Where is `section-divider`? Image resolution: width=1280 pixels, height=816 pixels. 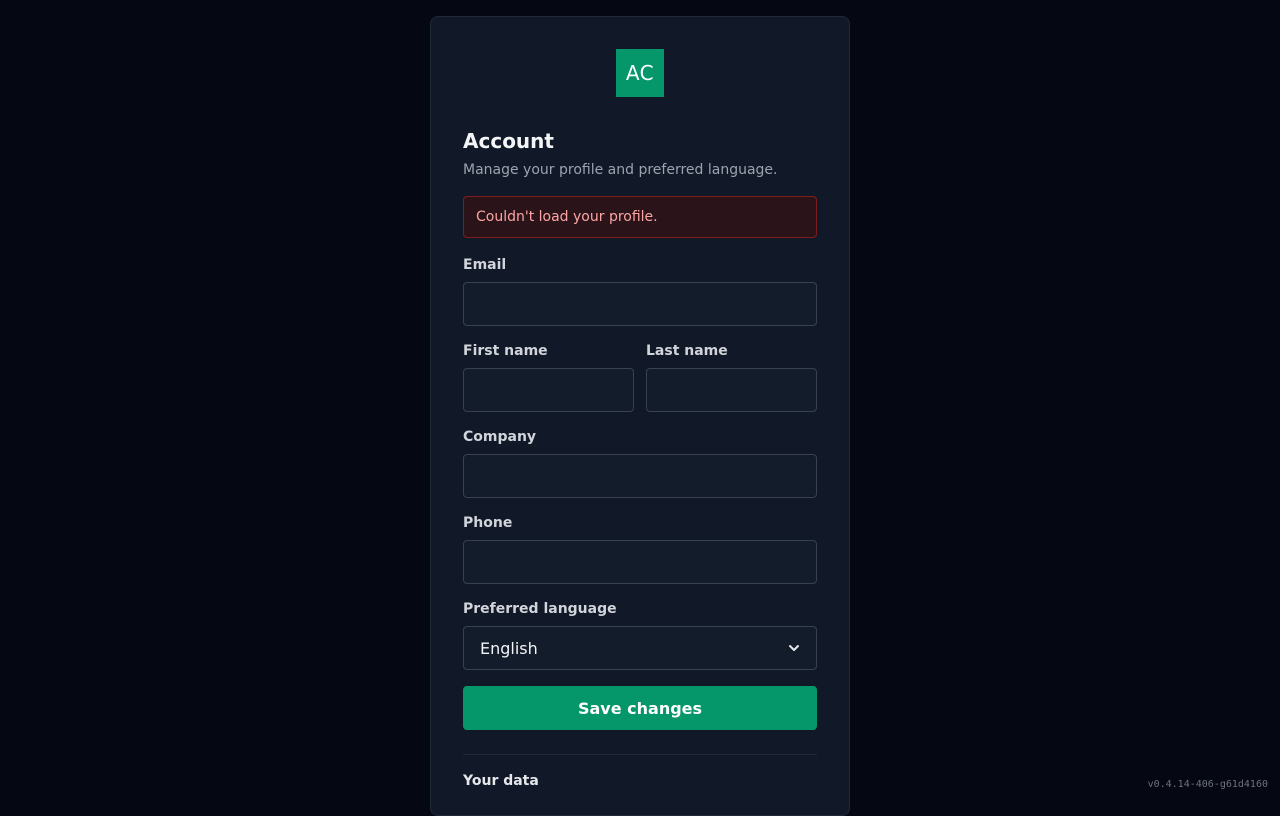 section-divider is located at coordinates (640, 754).